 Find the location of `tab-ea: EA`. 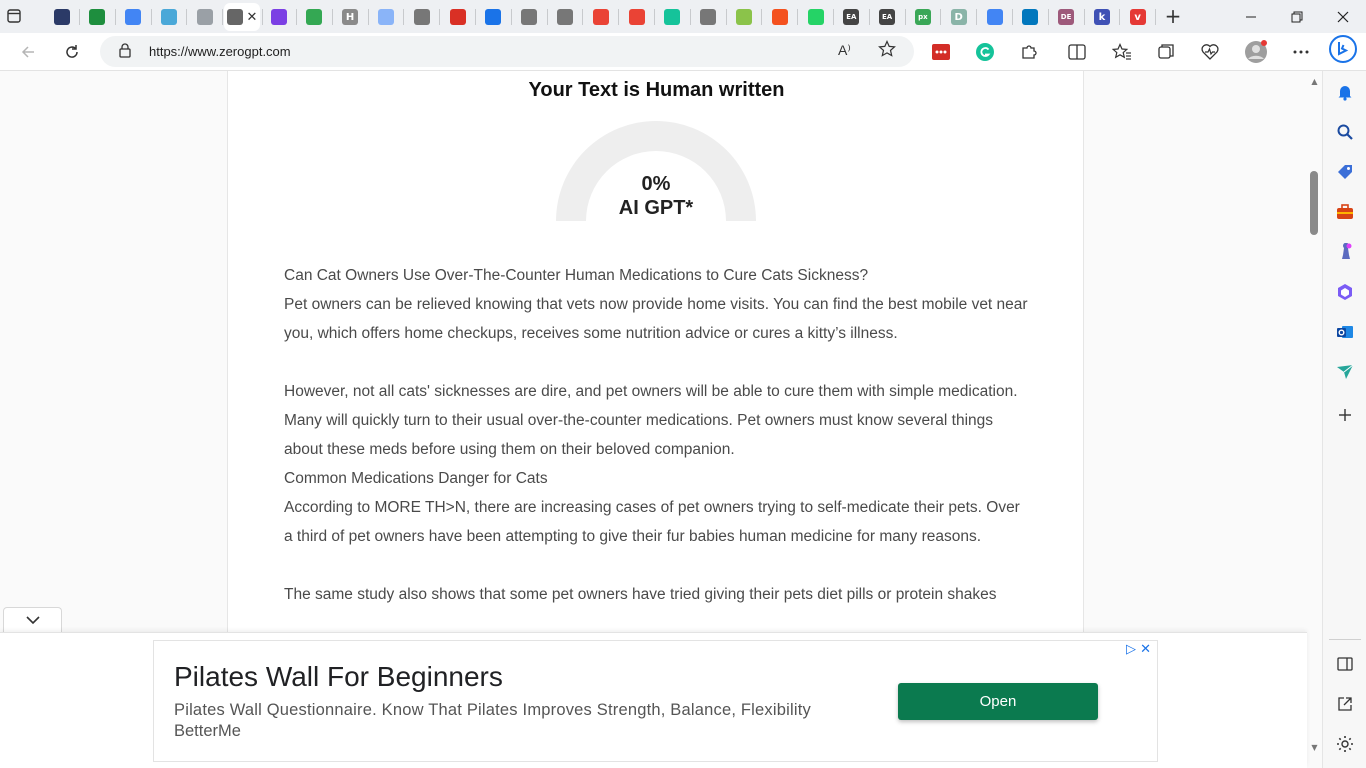

tab-ea: EA is located at coordinates (851, 17).